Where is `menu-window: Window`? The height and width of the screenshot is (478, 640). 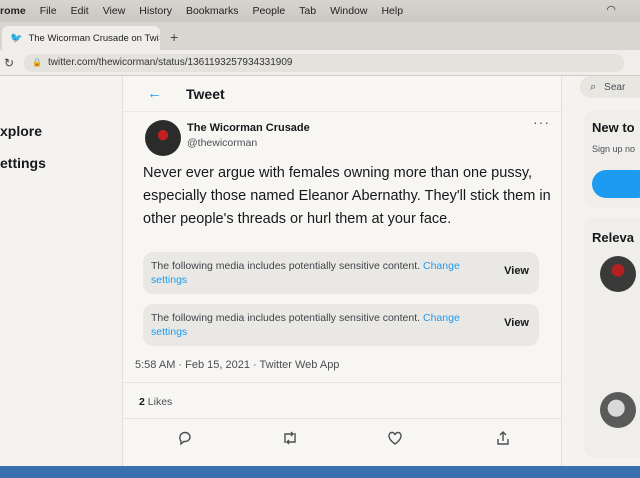
menu-window: Window is located at coordinates (348, 11).